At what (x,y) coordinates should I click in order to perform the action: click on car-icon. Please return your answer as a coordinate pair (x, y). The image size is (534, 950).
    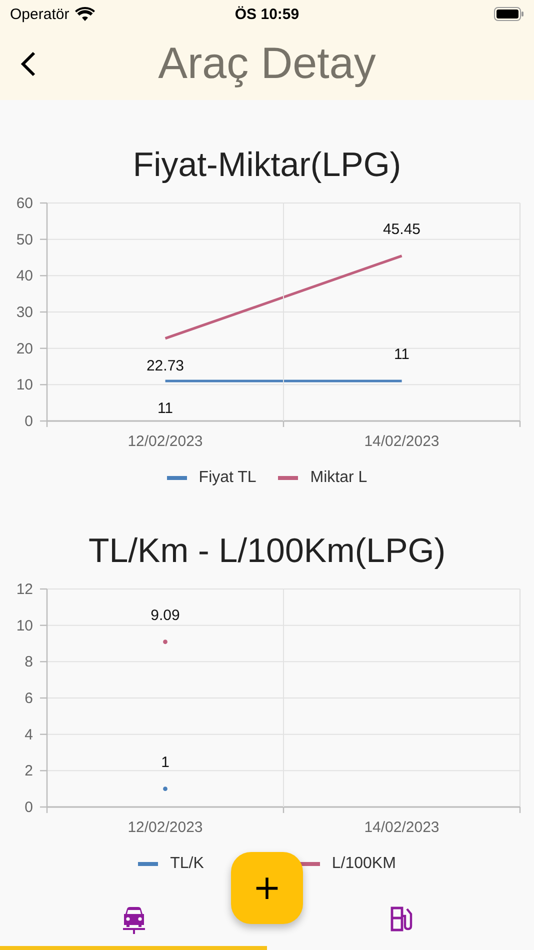
    Looking at the image, I should click on (134, 920).